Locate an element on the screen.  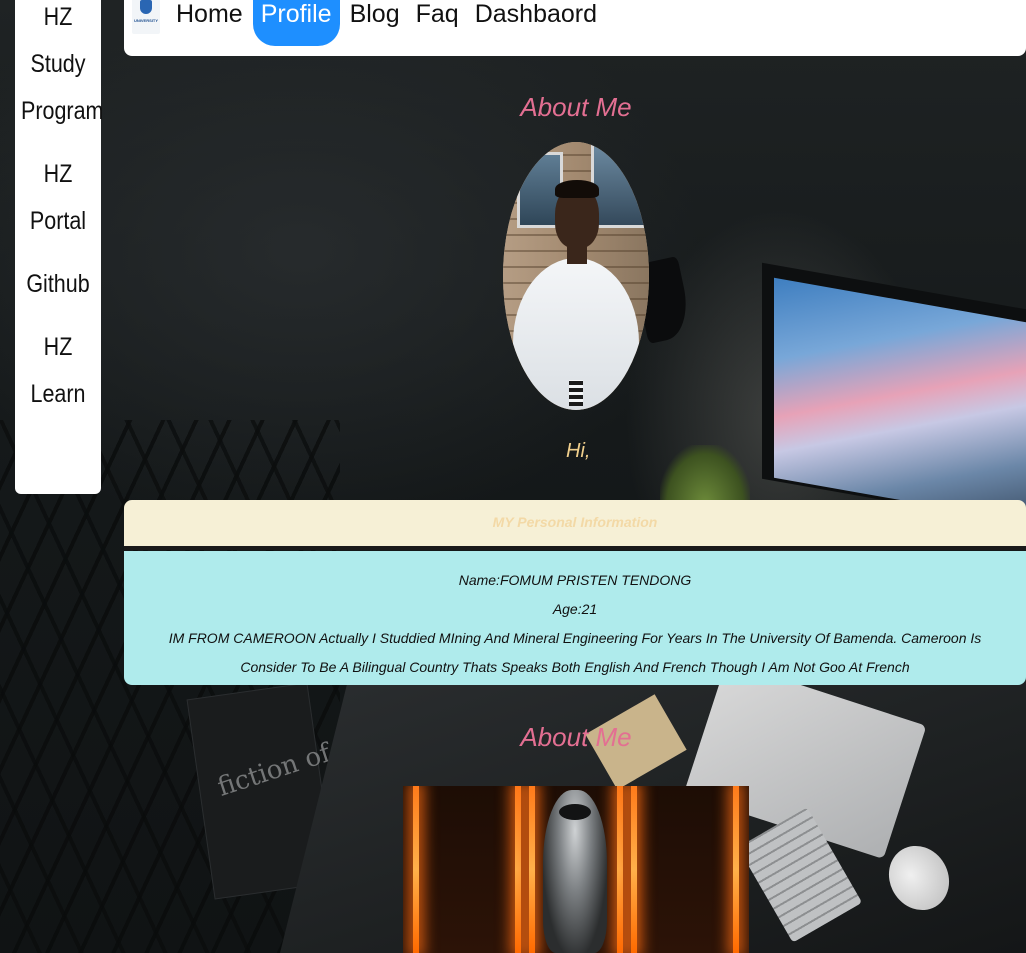
nav-links: Home Profile Blog Faq Dashbaord is located at coordinates (386, 28).